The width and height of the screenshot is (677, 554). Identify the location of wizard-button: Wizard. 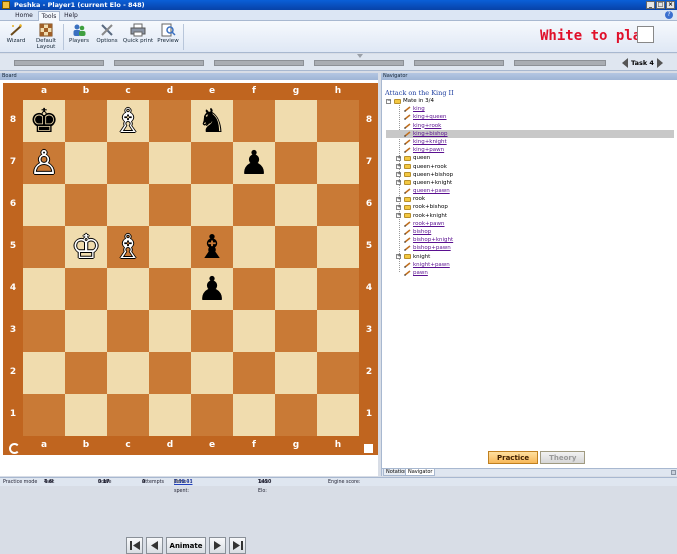
(16, 37).